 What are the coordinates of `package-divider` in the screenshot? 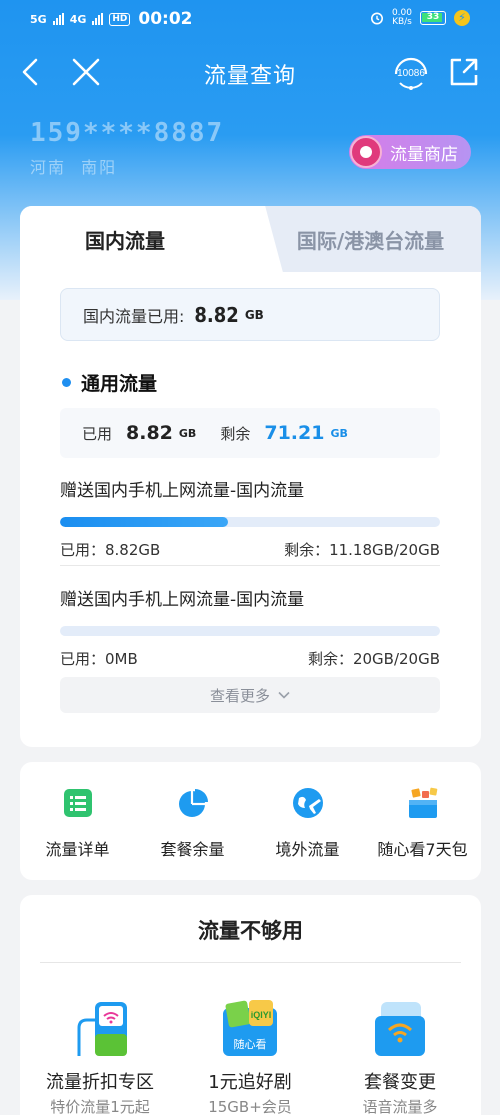 It's located at (250, 565).